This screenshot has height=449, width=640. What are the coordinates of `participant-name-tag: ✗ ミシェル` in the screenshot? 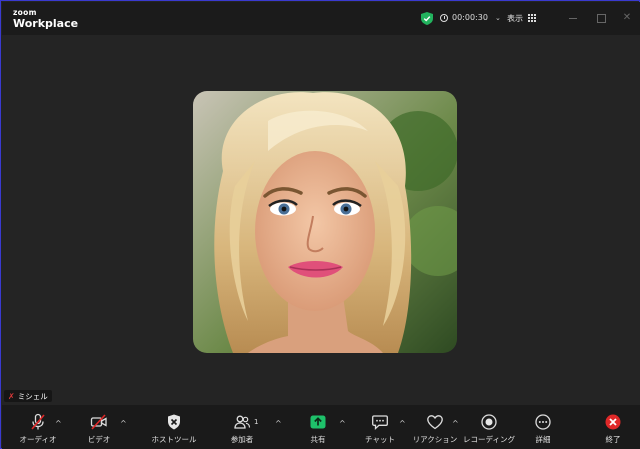 It's located at (28, 396).